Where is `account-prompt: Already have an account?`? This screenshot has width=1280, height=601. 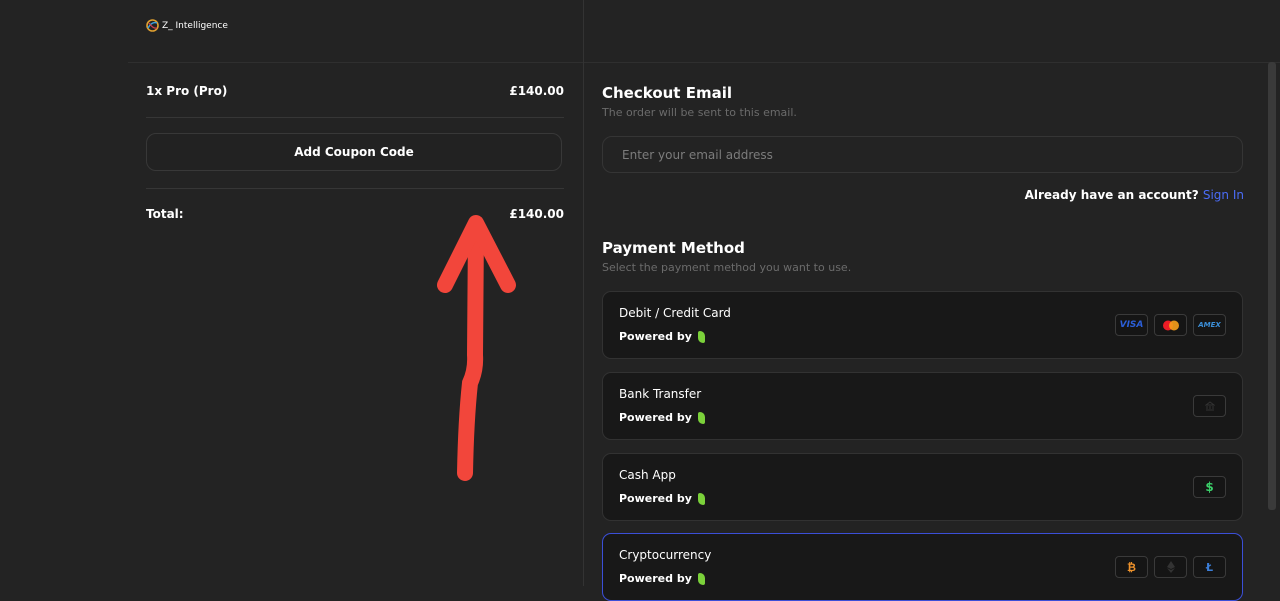 account-prompt: Already have an account? is located at coordinates (1111, 195).